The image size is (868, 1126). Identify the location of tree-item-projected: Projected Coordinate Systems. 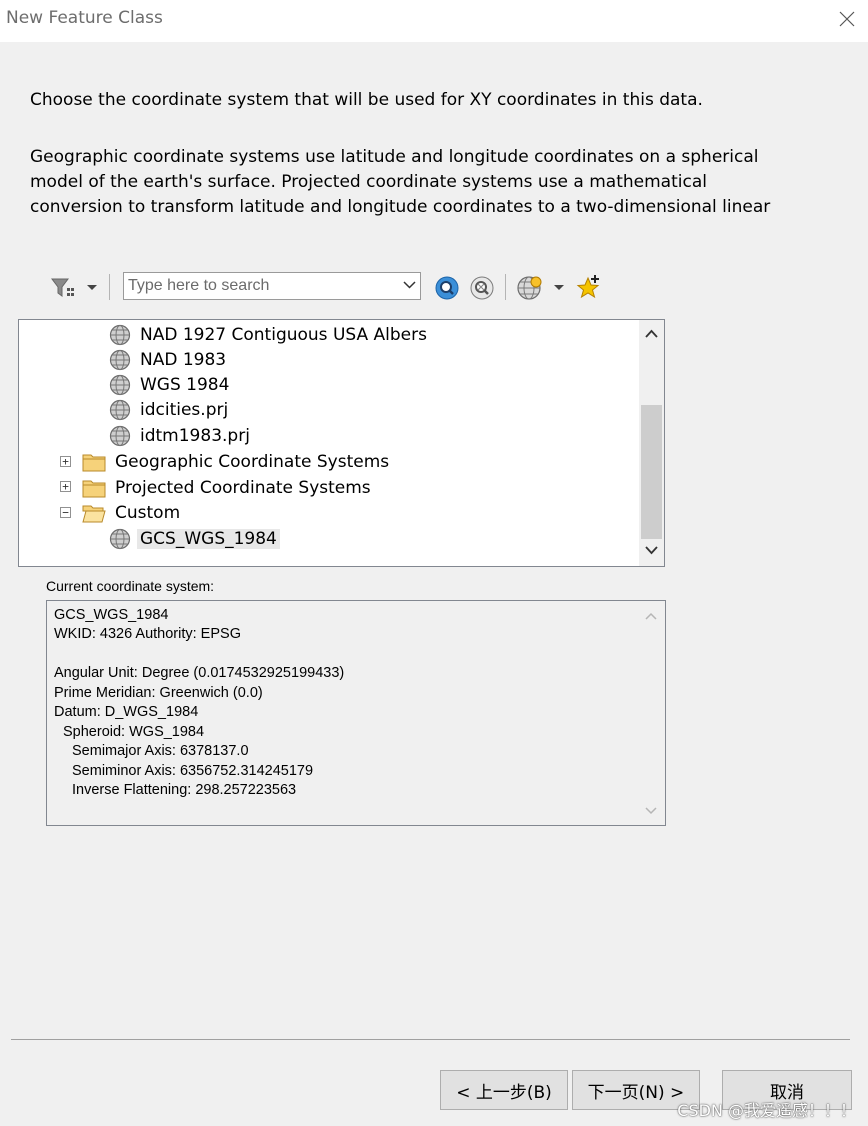
(228, 487).